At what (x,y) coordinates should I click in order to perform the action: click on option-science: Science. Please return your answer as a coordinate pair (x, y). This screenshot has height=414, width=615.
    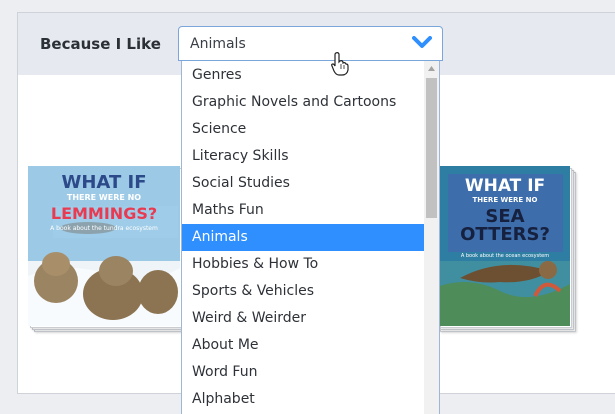
    Looking at the image, I should click on (303, 129).